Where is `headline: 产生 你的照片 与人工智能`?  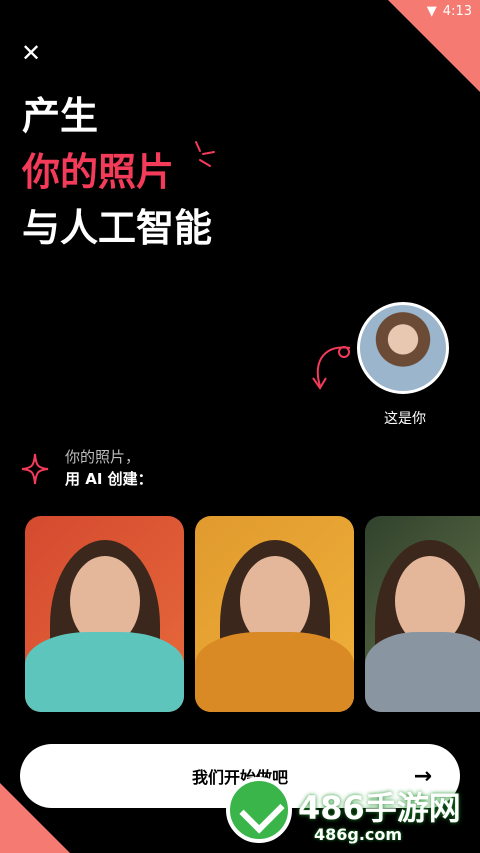
headline: 产生 你的照片 与人工智能 is located at coordinates (117, 172).